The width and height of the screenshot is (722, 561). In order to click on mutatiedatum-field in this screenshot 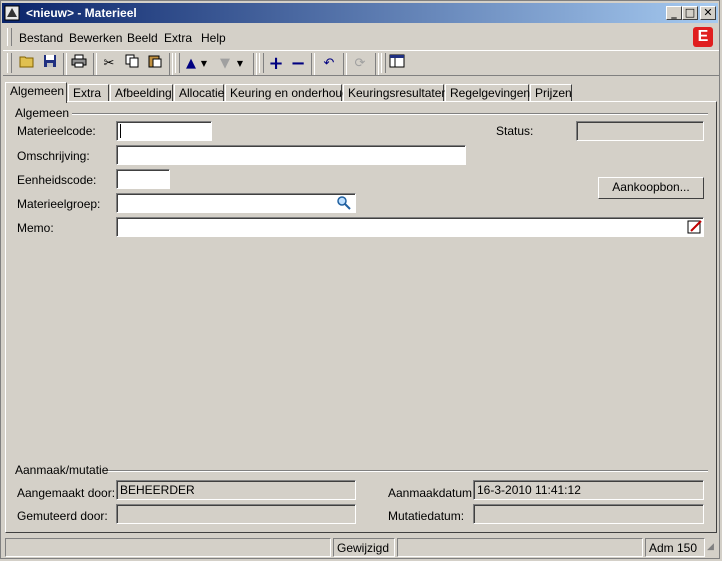, I will do `click(588, 514)`.